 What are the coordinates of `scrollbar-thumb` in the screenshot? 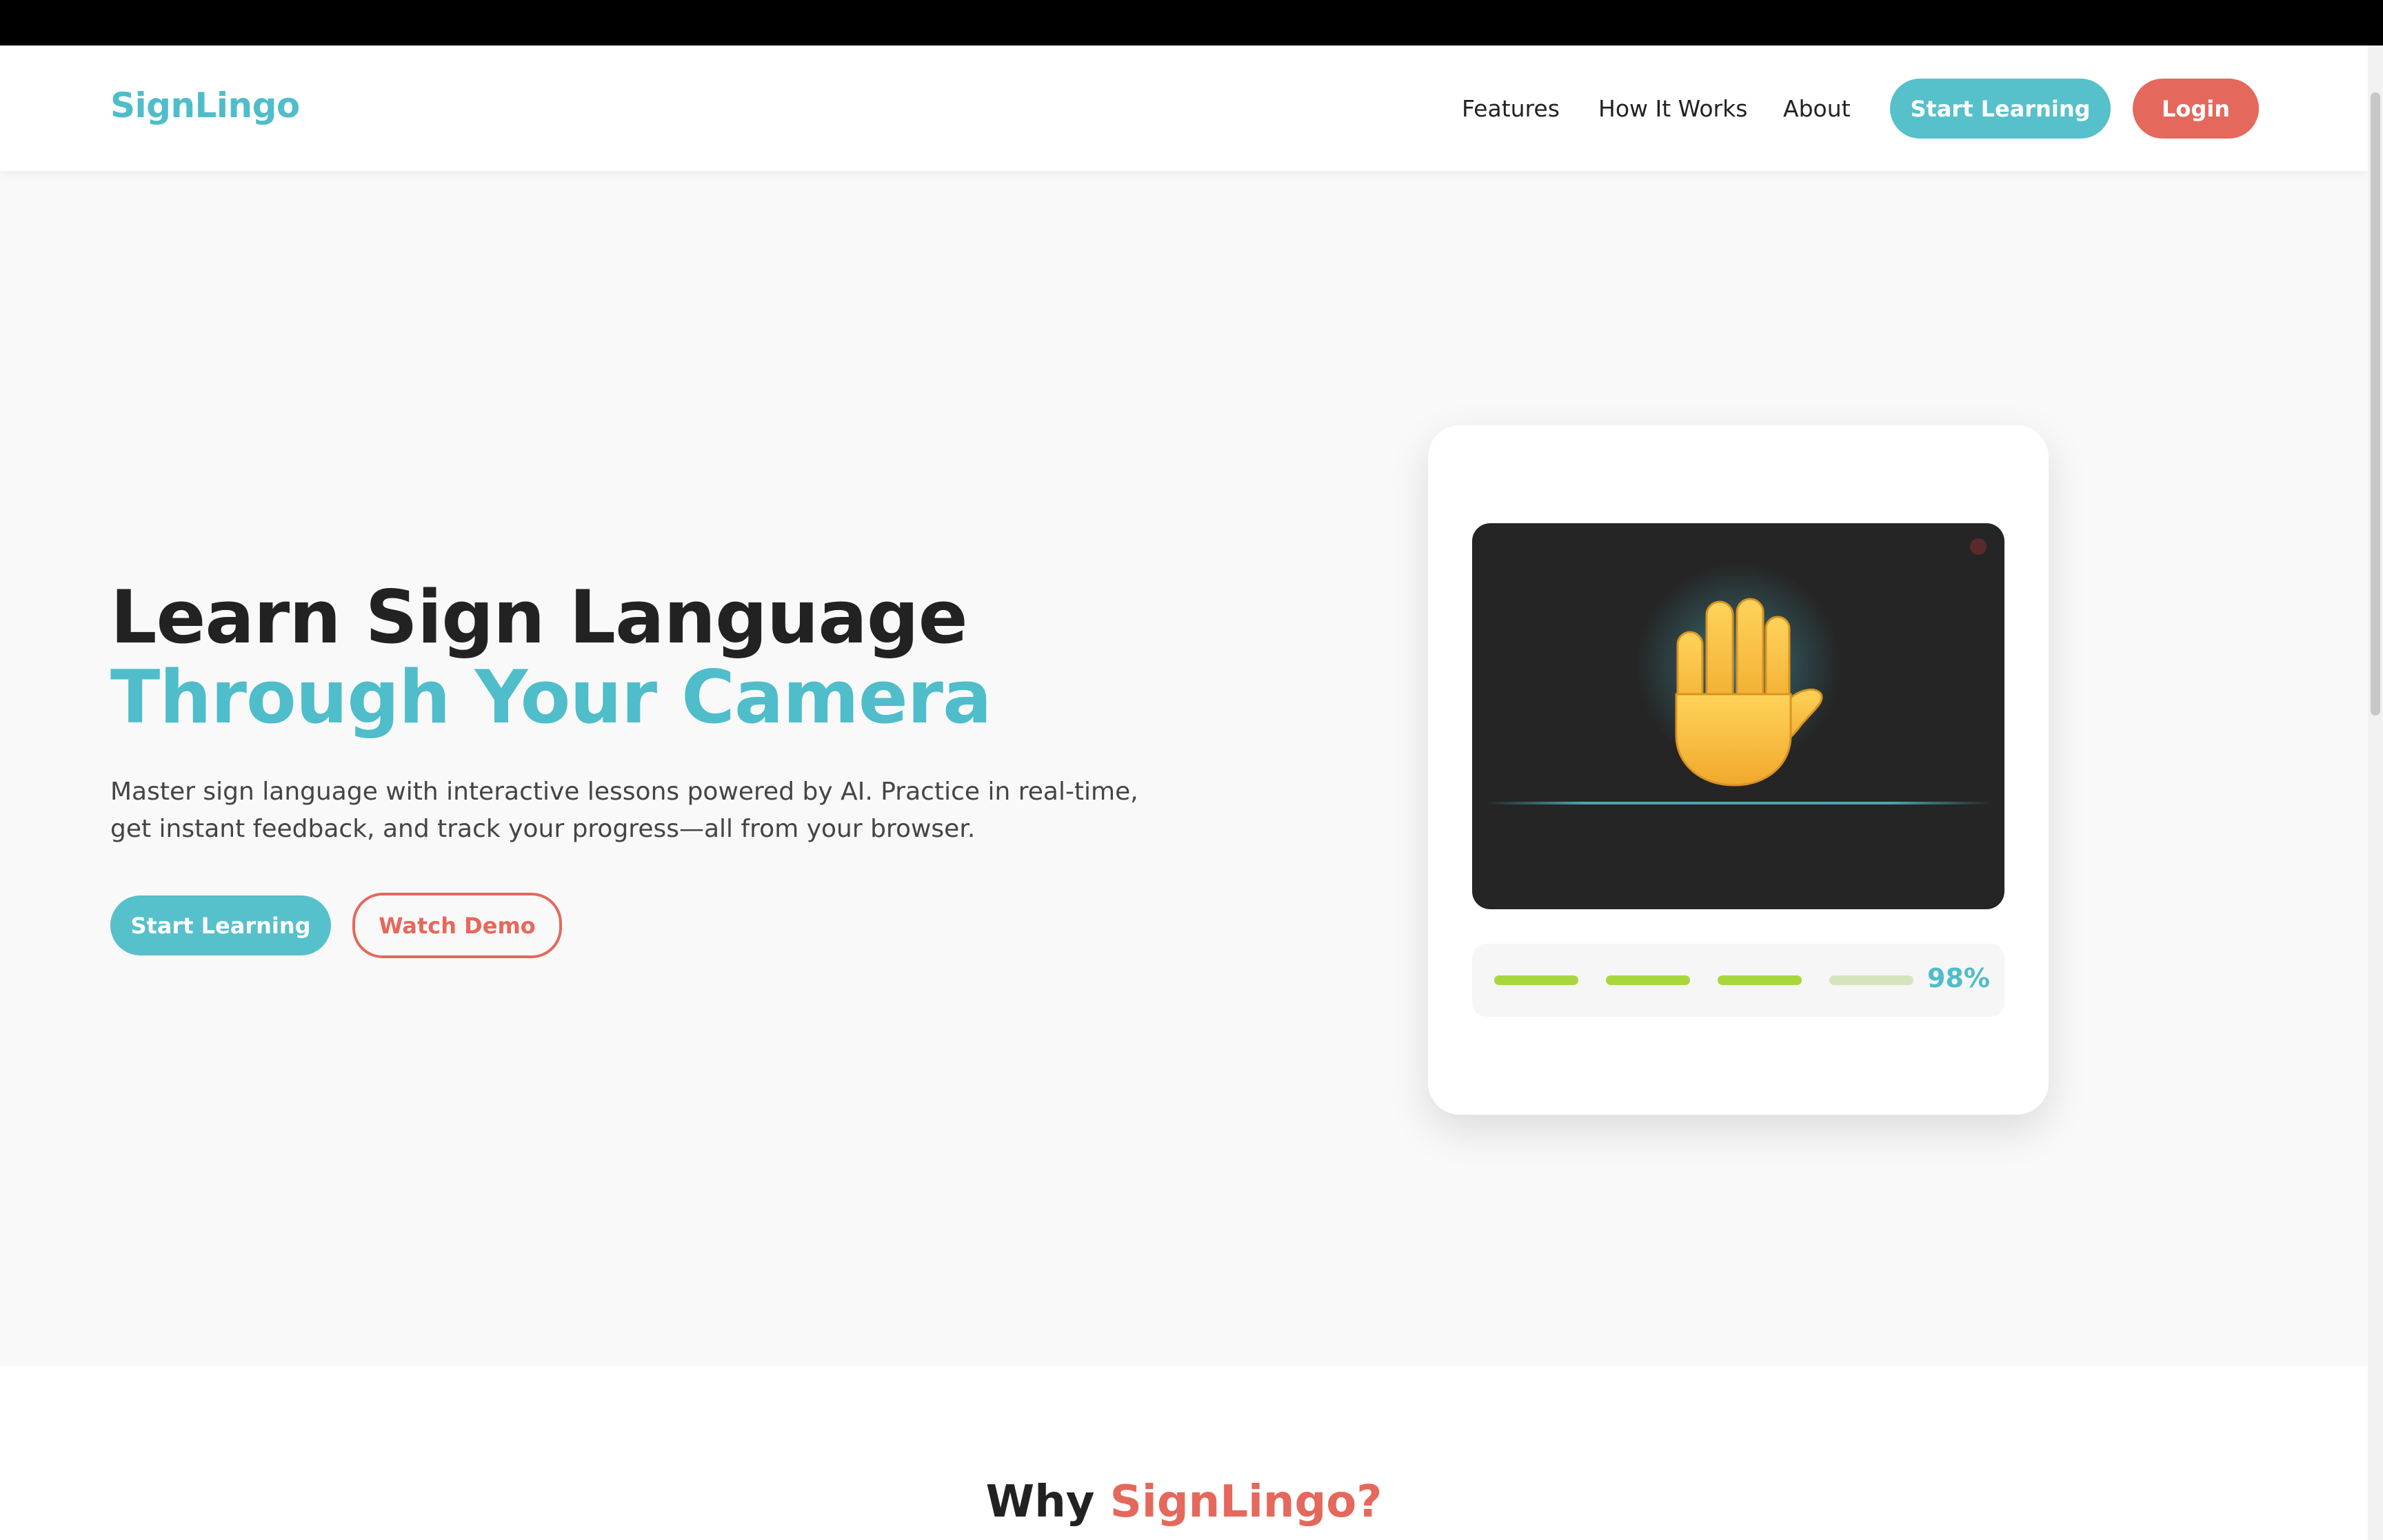 It's located at (2375, 404).